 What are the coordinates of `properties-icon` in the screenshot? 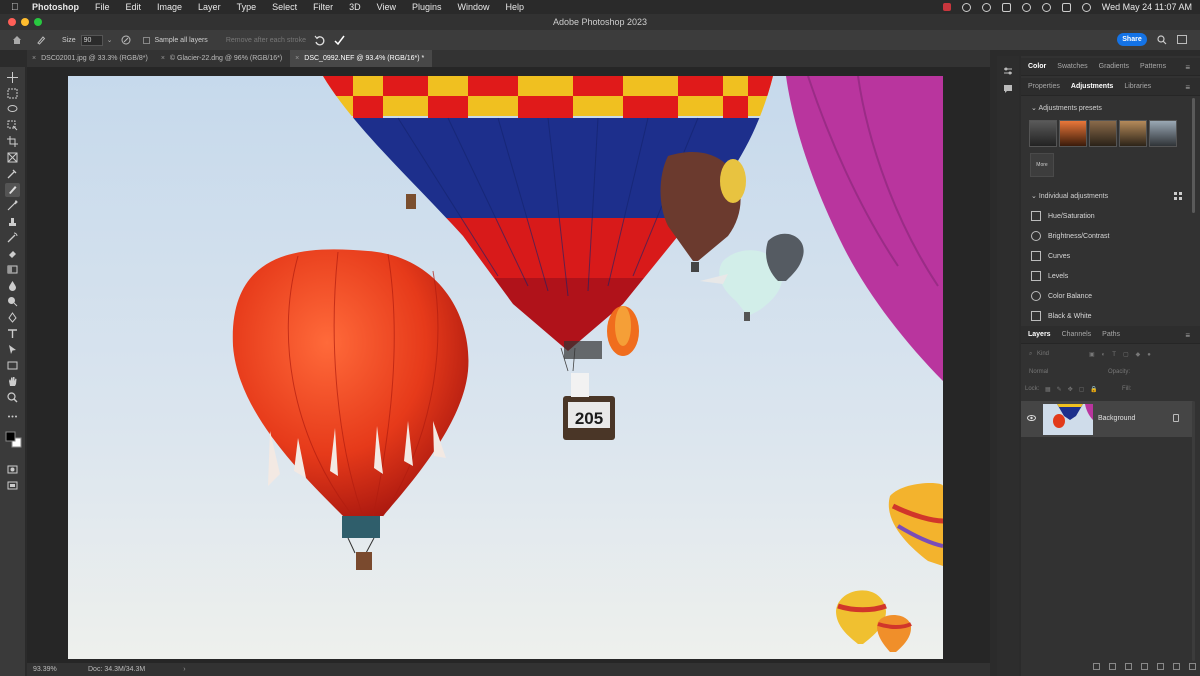 It's located at (1008, 71).